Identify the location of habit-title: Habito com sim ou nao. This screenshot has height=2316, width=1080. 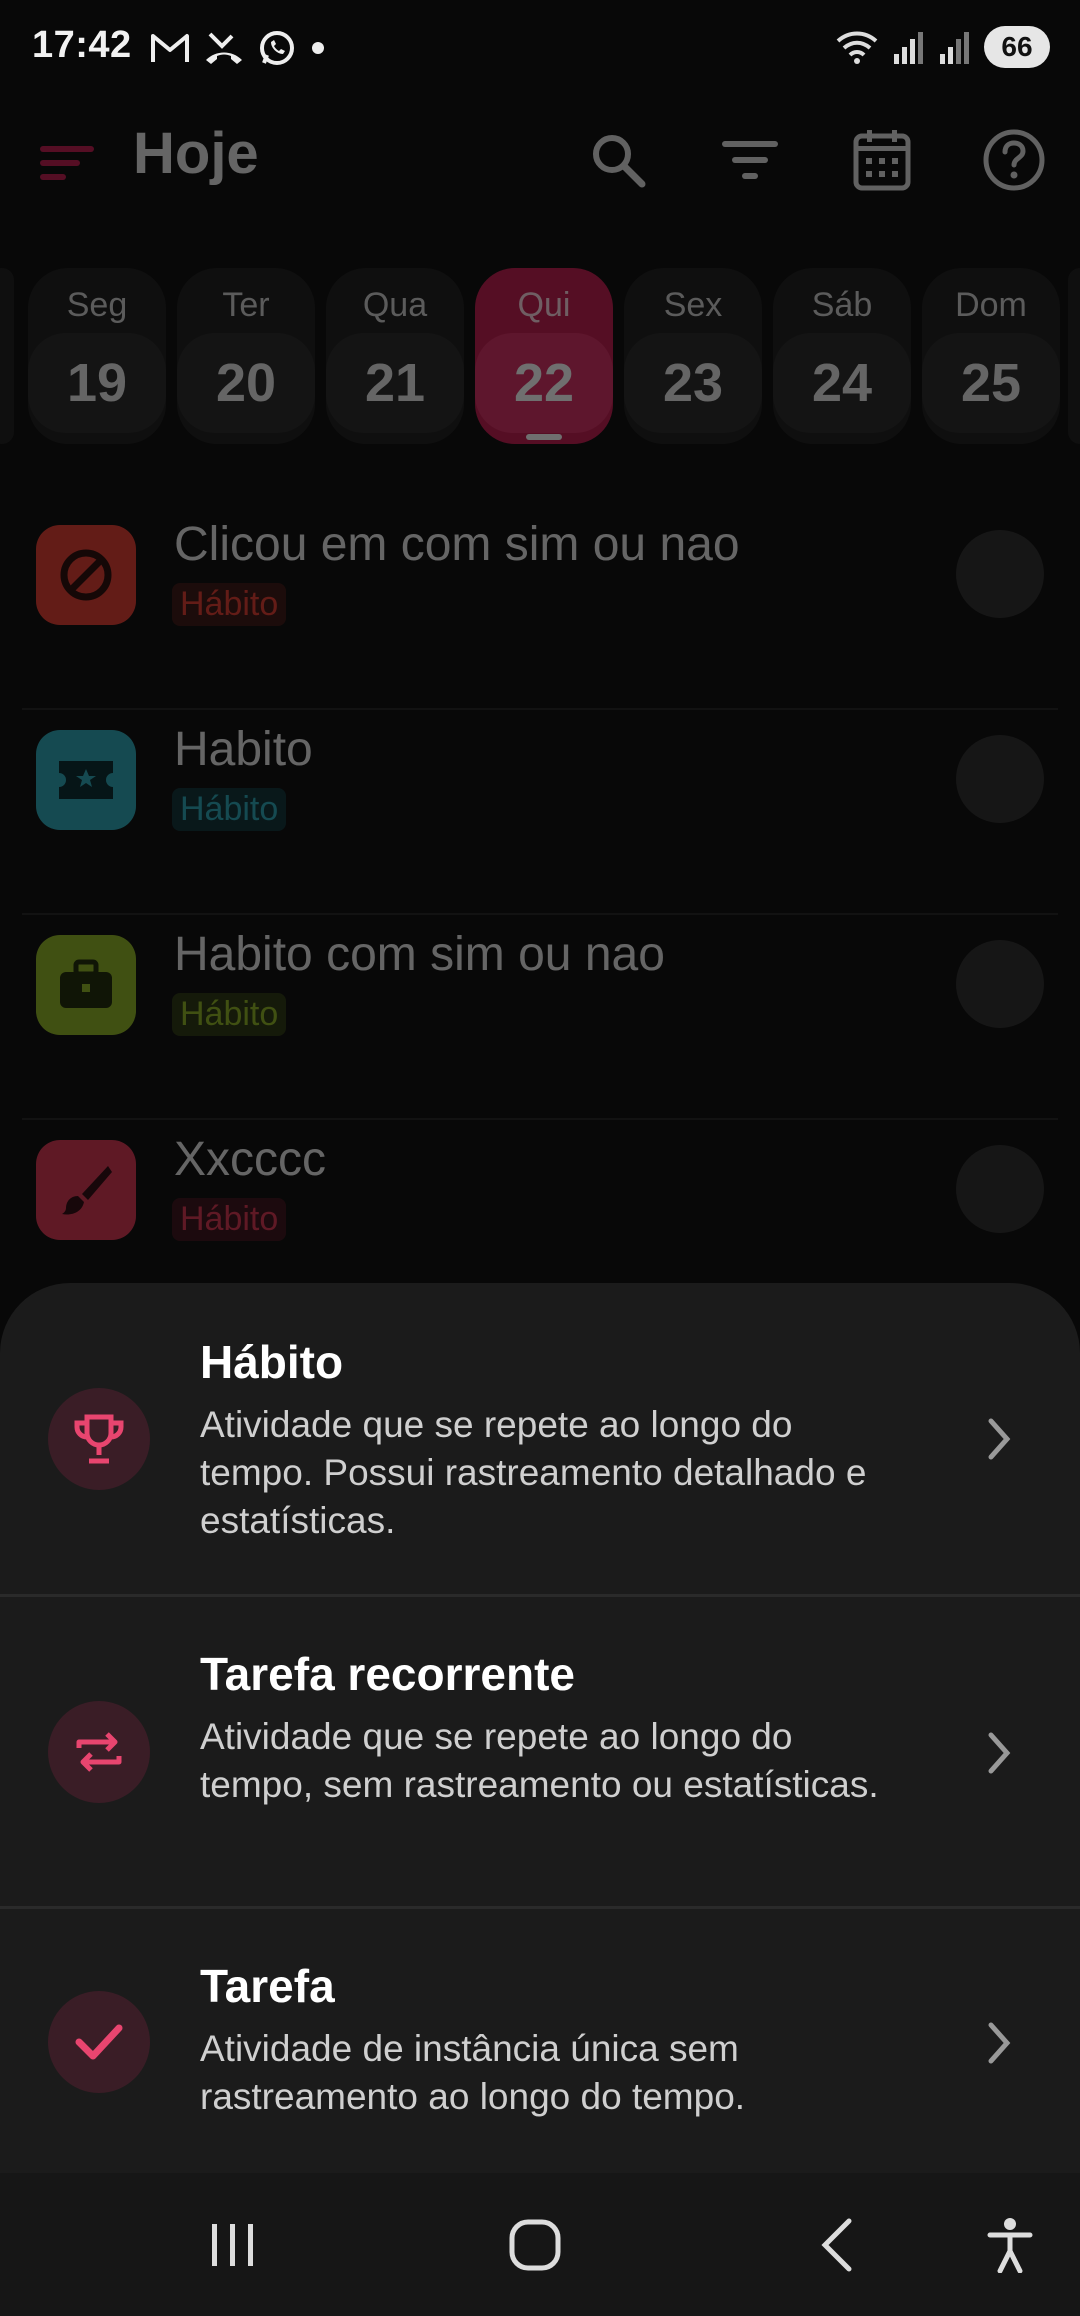
(419, 954).